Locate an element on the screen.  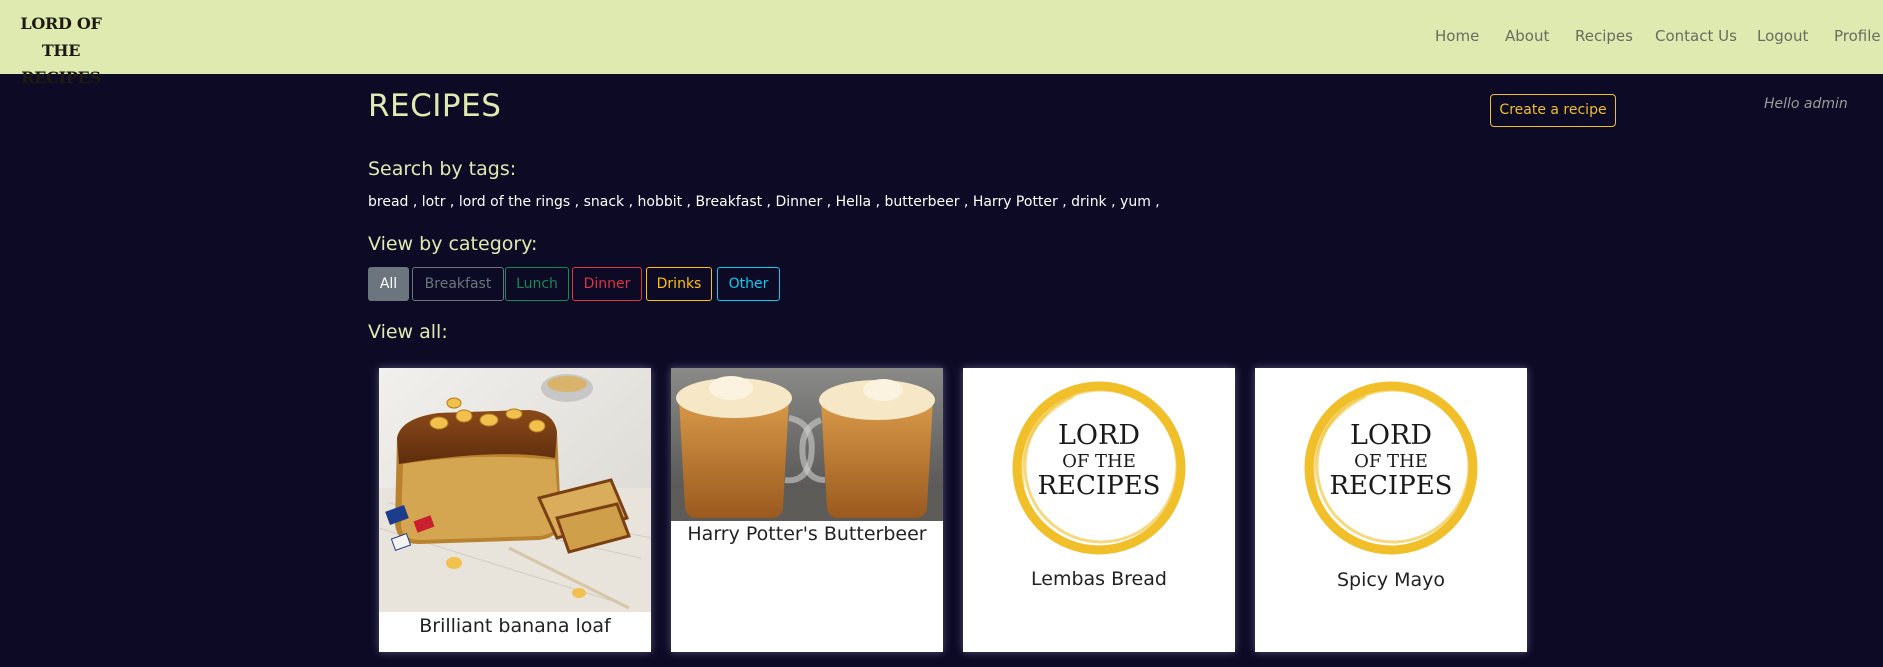
recipe-card: Brilliant banana loaf is located at coordinates (515, 510).